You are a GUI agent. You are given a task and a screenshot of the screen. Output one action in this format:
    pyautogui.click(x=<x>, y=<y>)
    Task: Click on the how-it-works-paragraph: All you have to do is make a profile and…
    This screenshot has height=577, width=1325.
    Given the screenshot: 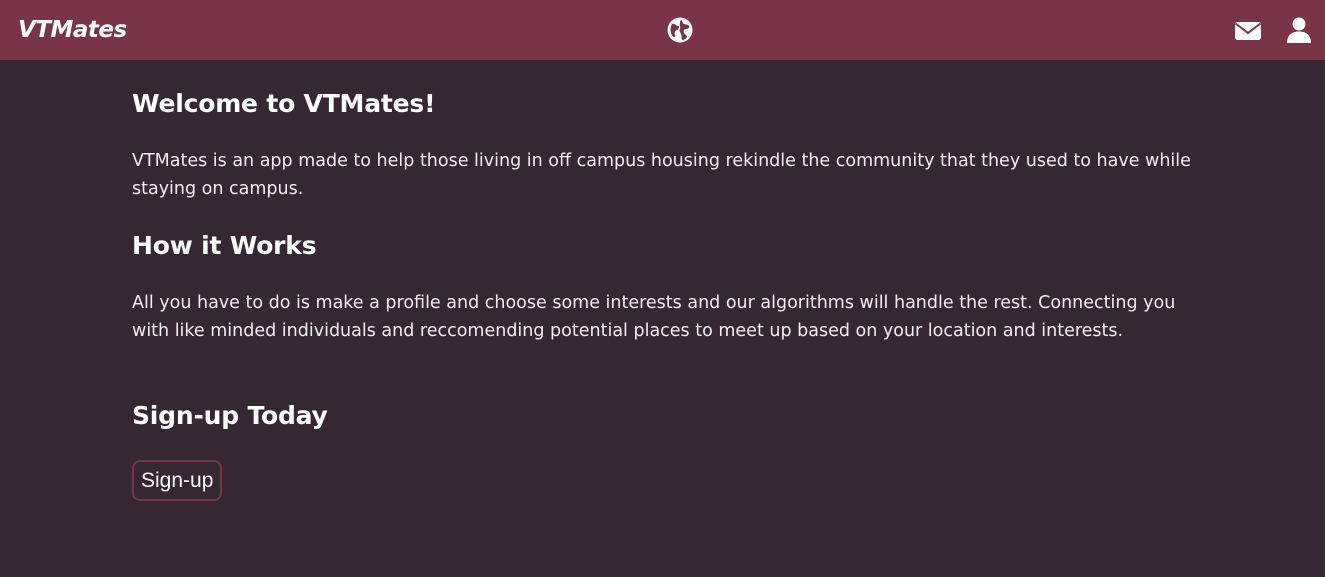 What is the action you would take?
    pyautogui.click(x=654, y=317)
    